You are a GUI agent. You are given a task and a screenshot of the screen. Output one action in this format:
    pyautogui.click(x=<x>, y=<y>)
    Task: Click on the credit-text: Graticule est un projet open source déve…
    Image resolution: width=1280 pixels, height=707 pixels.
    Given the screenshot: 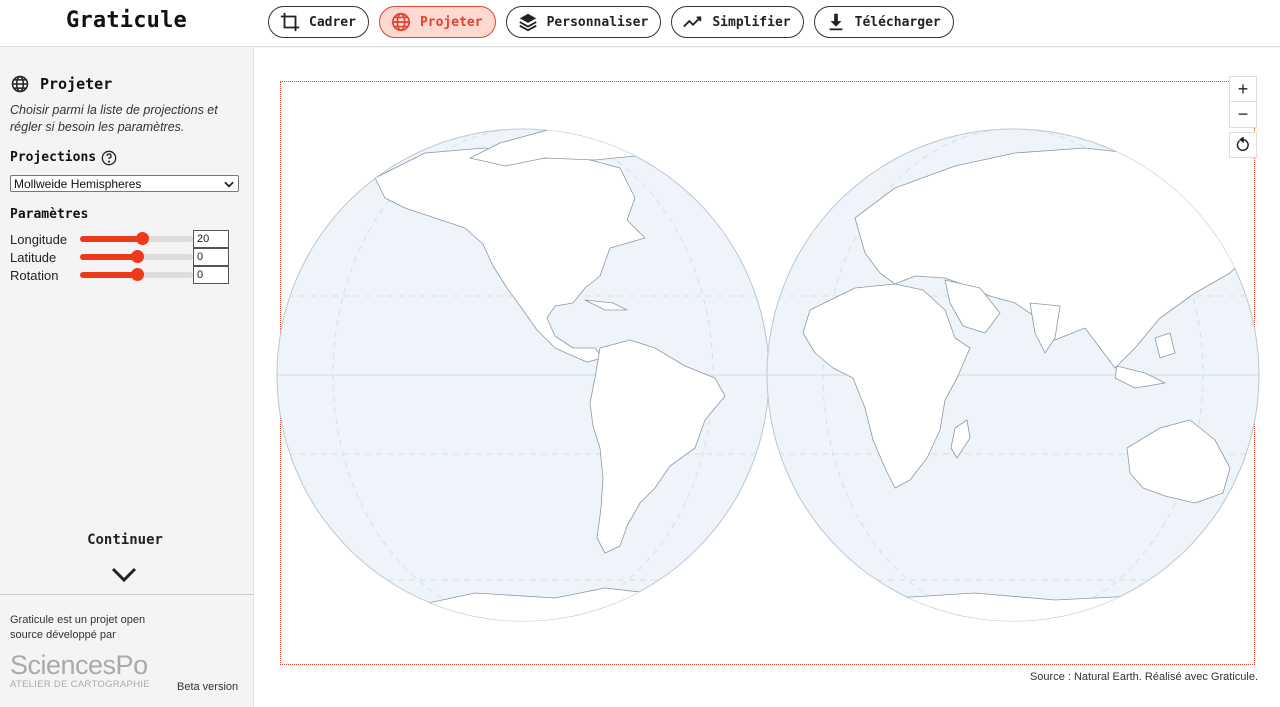 What is the action you would take?
    pyautogui.click(x=78, y=627)
    